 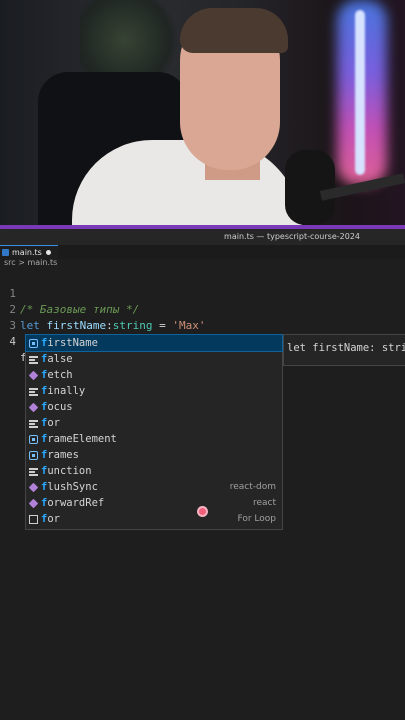 I want to click on suggestion-label: frames, so click(x=60, y=455).